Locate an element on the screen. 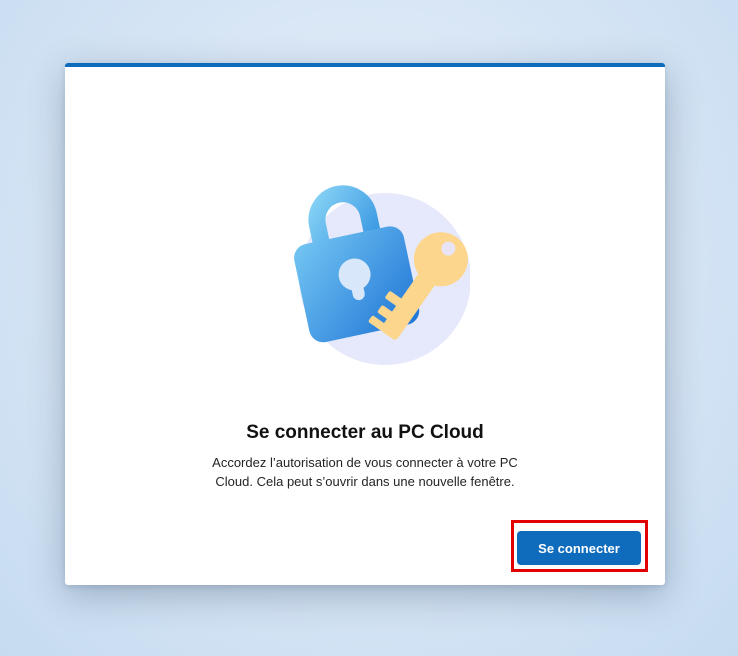 The width and height of the screenshot is (738, 656). connect-button: Se connecter is located at coordinates (579, 548).